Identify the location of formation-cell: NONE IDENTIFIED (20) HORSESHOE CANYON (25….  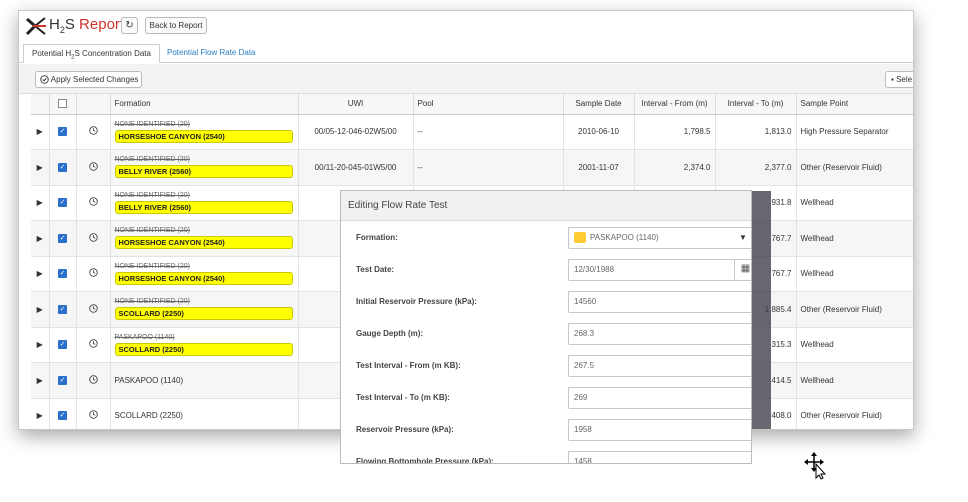
(204, 132).